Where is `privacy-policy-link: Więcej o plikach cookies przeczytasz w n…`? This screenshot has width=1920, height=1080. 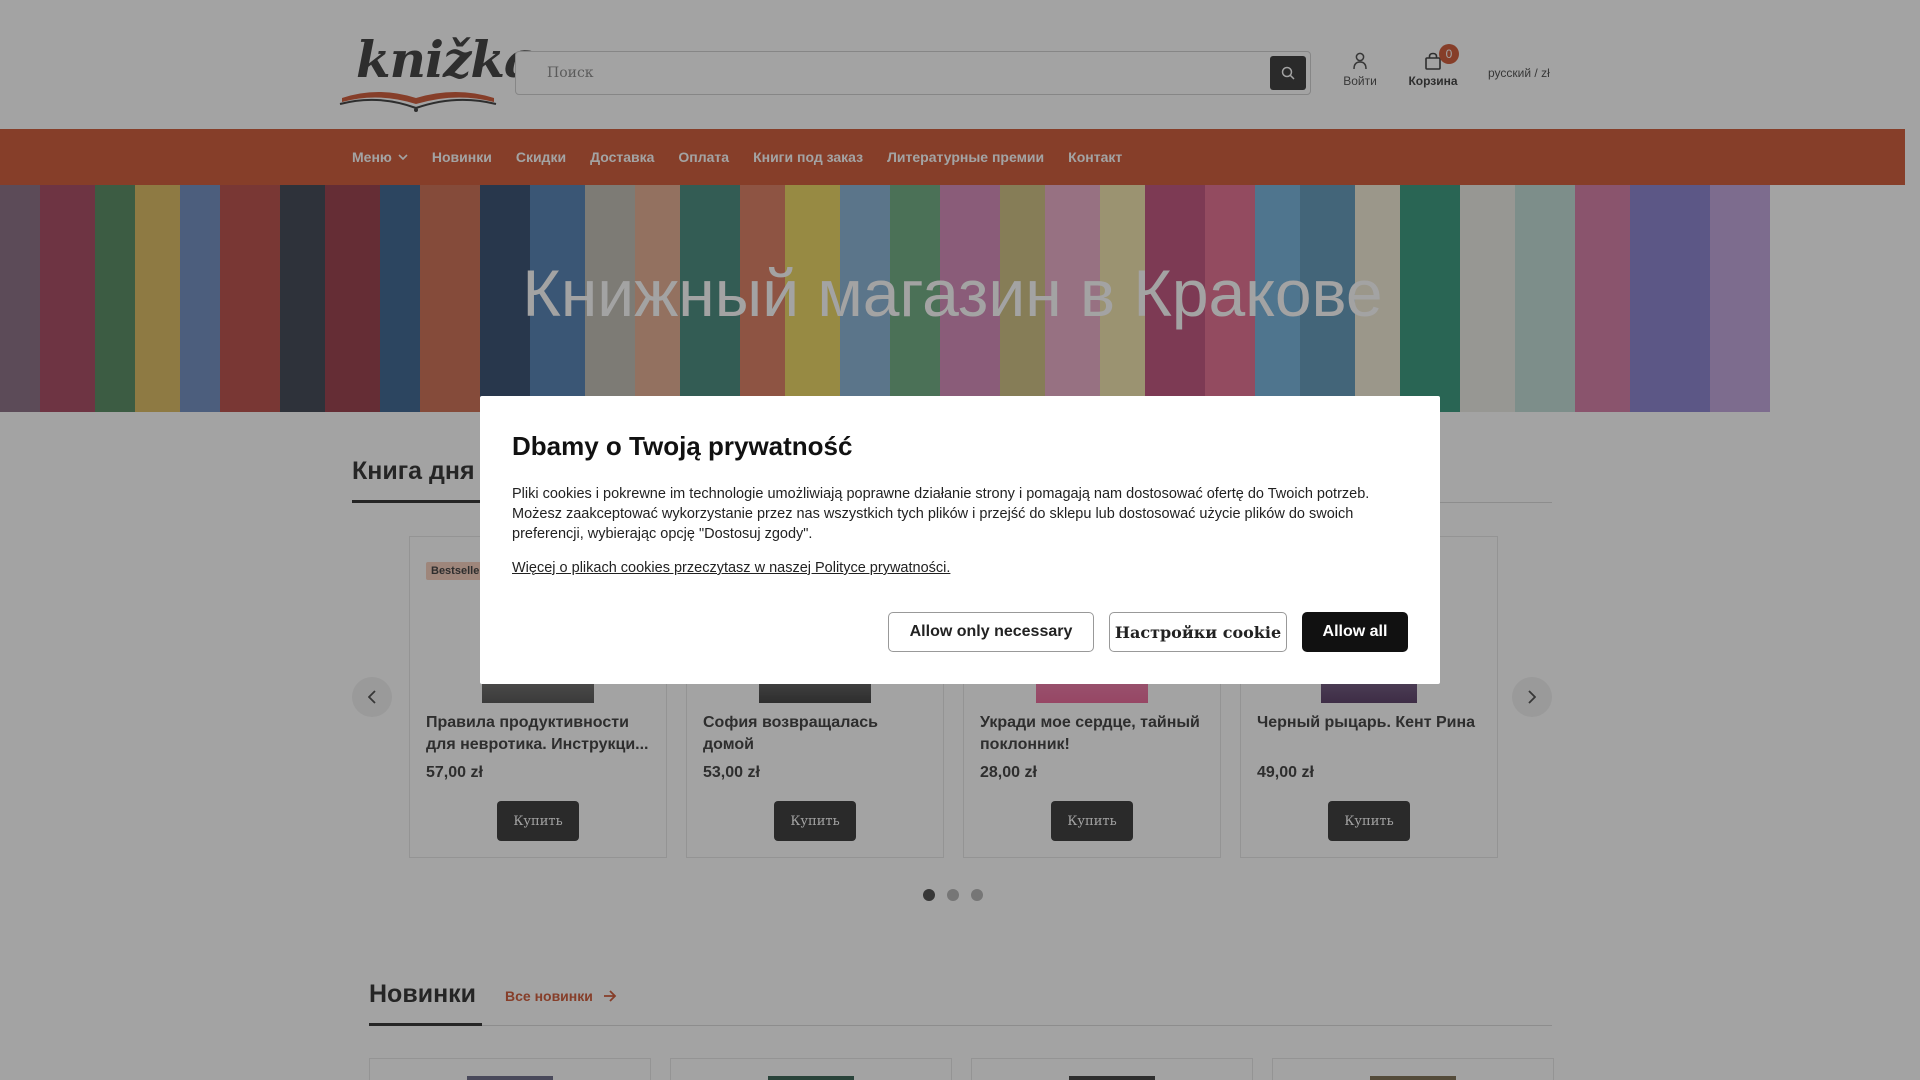 privacy-policy-link: Więcej o plikach cookies przeczytasz w n… is located at coordinates (731, 568).